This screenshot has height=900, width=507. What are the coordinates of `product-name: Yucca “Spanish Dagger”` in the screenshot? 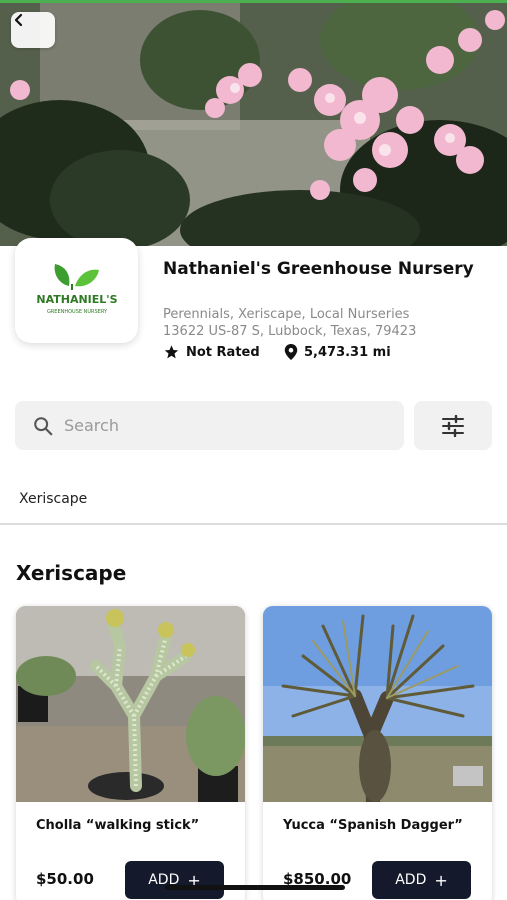 It's located at (373, 825).